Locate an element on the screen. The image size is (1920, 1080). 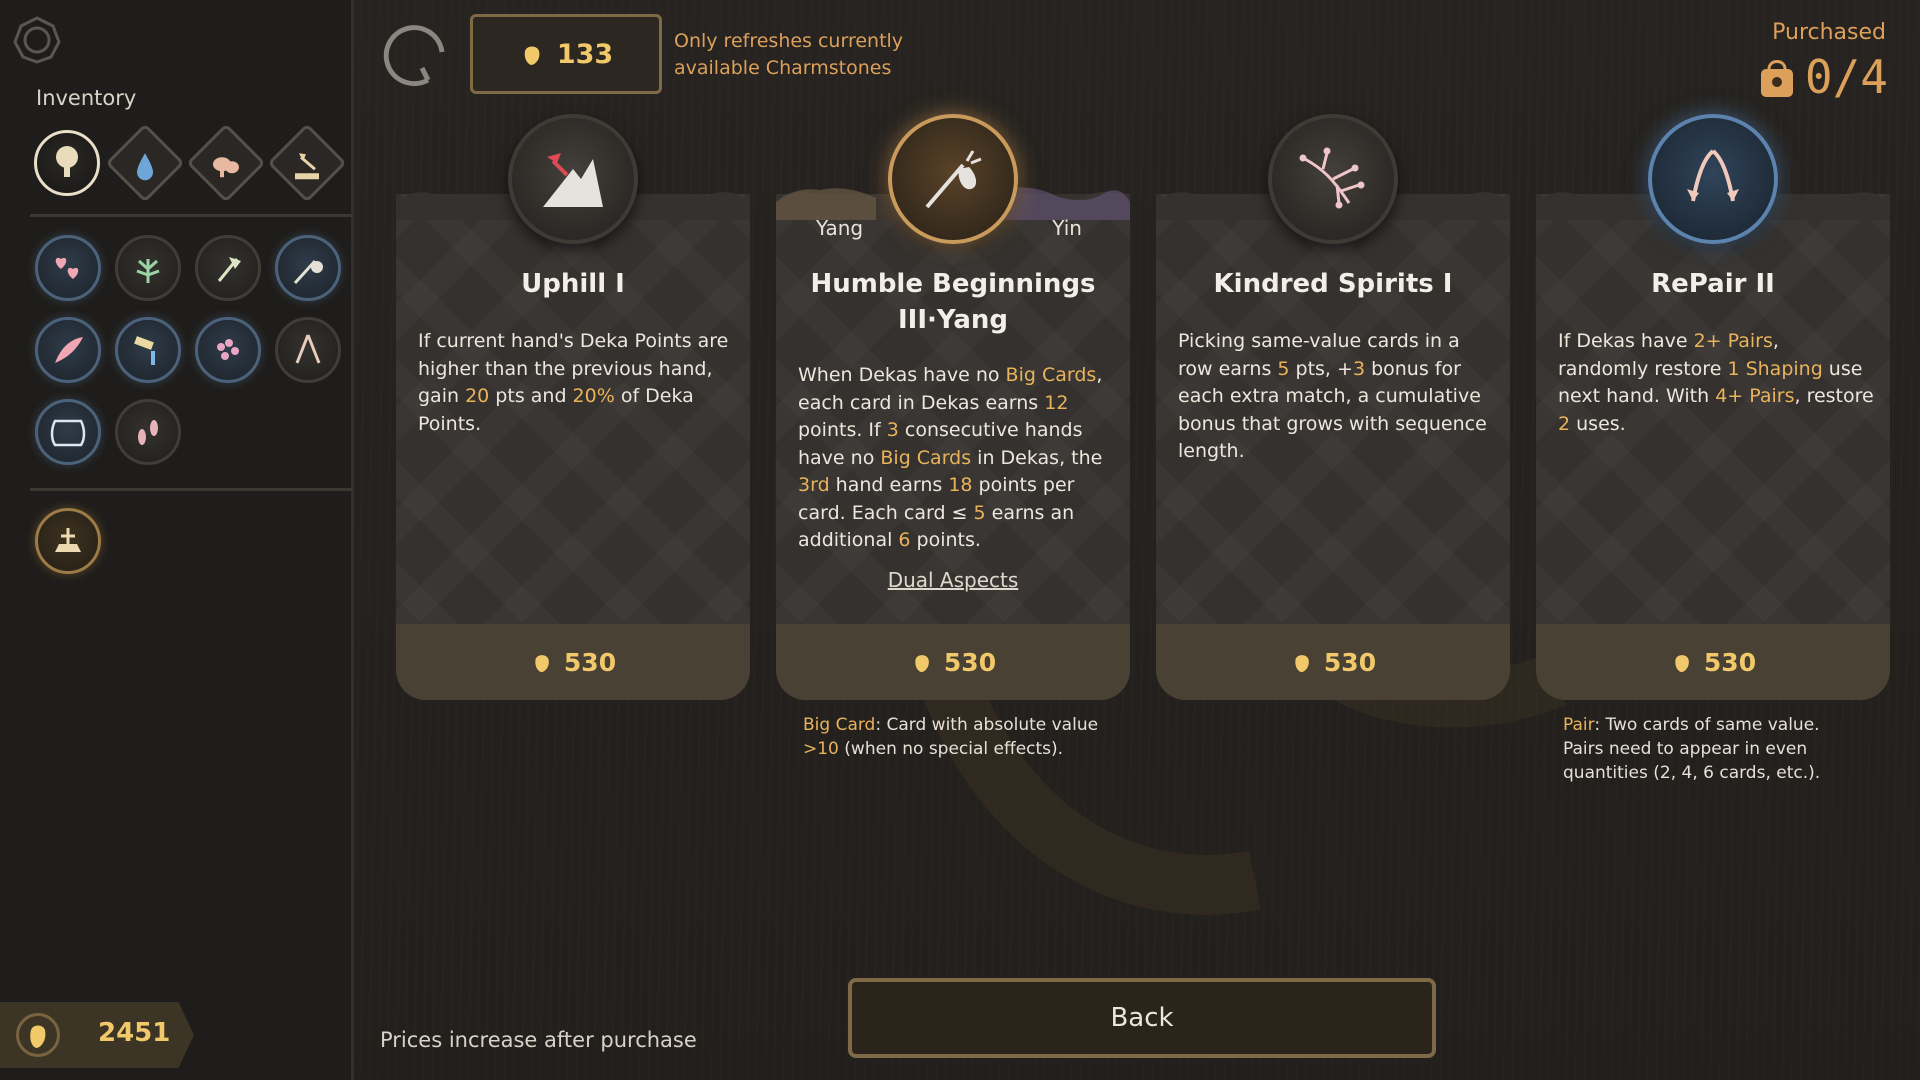
category-tab-tools is located at coordinates (307, 163).